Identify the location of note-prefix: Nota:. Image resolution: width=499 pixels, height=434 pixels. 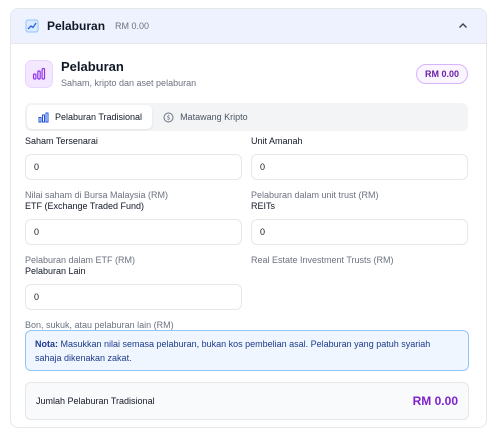
(46, 344).